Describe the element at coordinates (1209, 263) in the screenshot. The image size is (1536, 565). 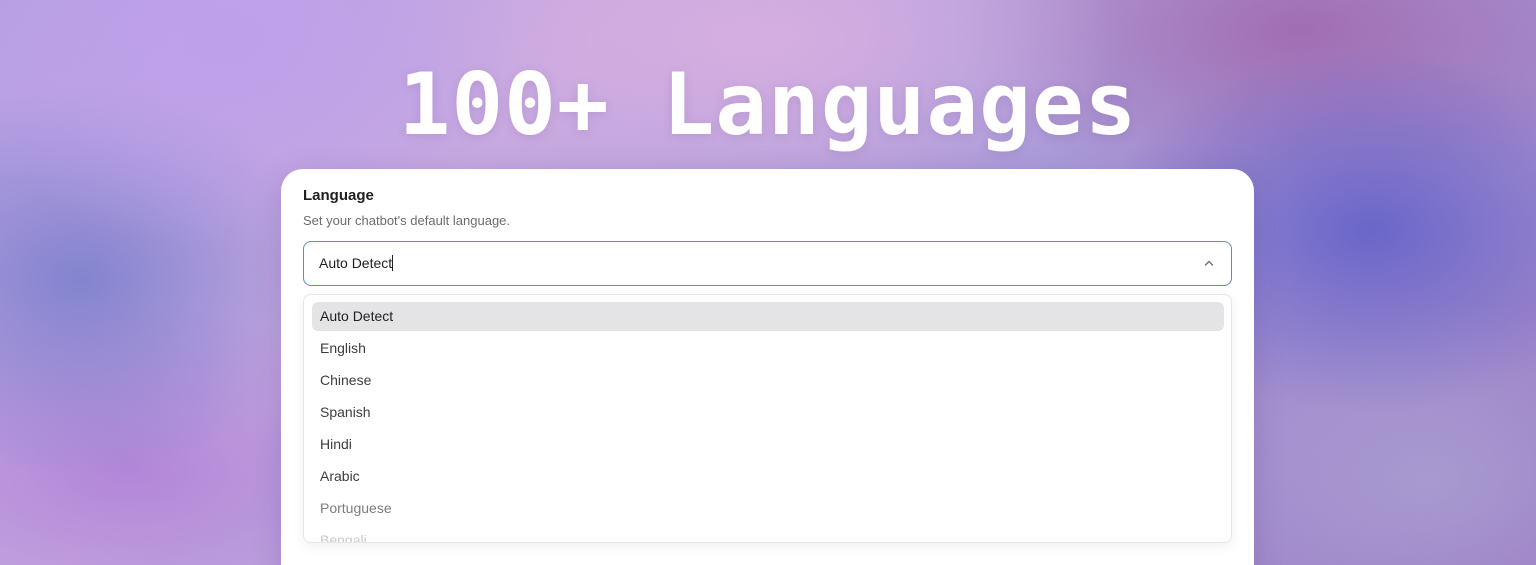
I see `chevron-up-icon` at that location.